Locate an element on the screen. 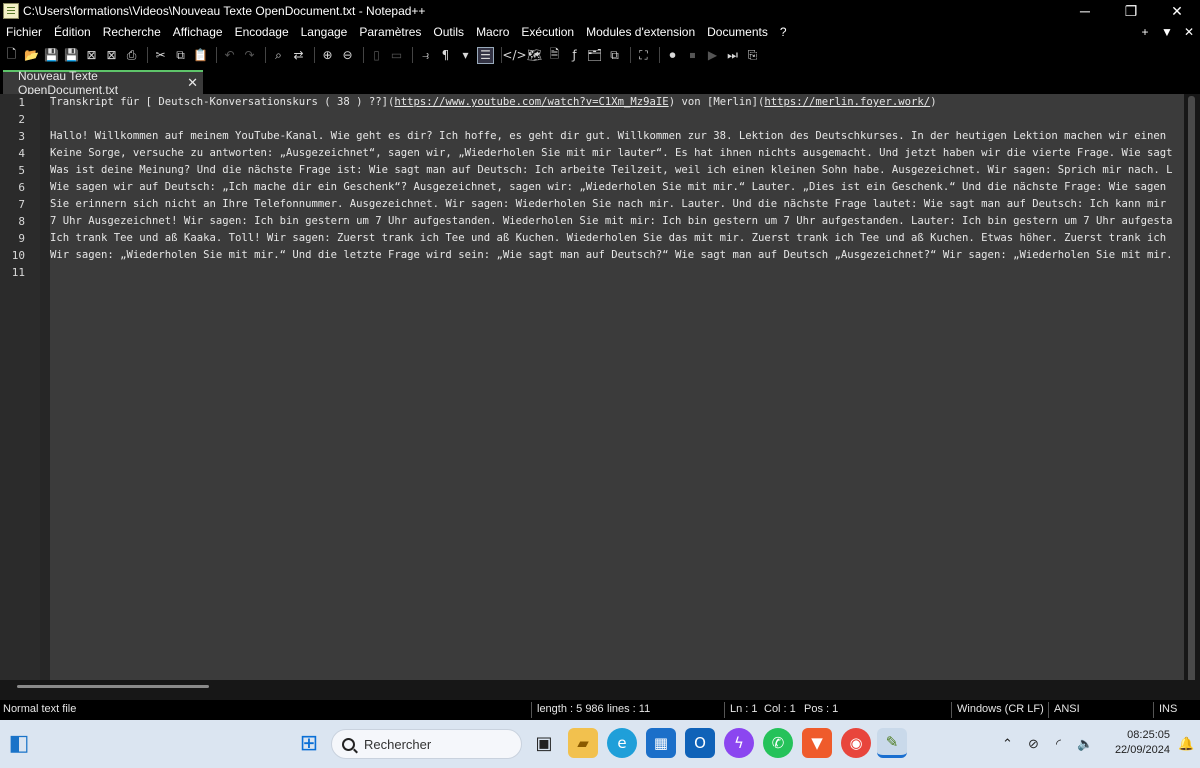  paste-icon: 📋 is located at coordinates (200, 55).